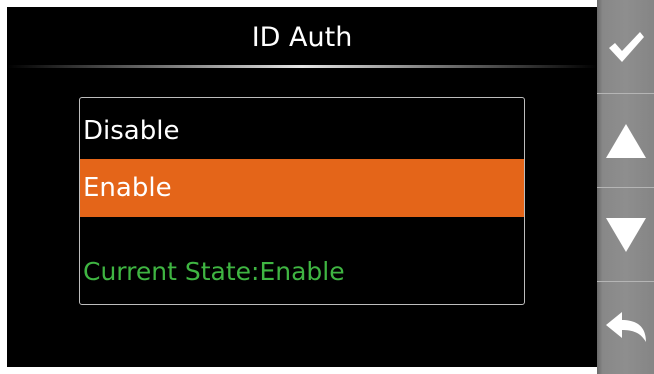  I want to click on option-enable: Enable, so click(302, 188).